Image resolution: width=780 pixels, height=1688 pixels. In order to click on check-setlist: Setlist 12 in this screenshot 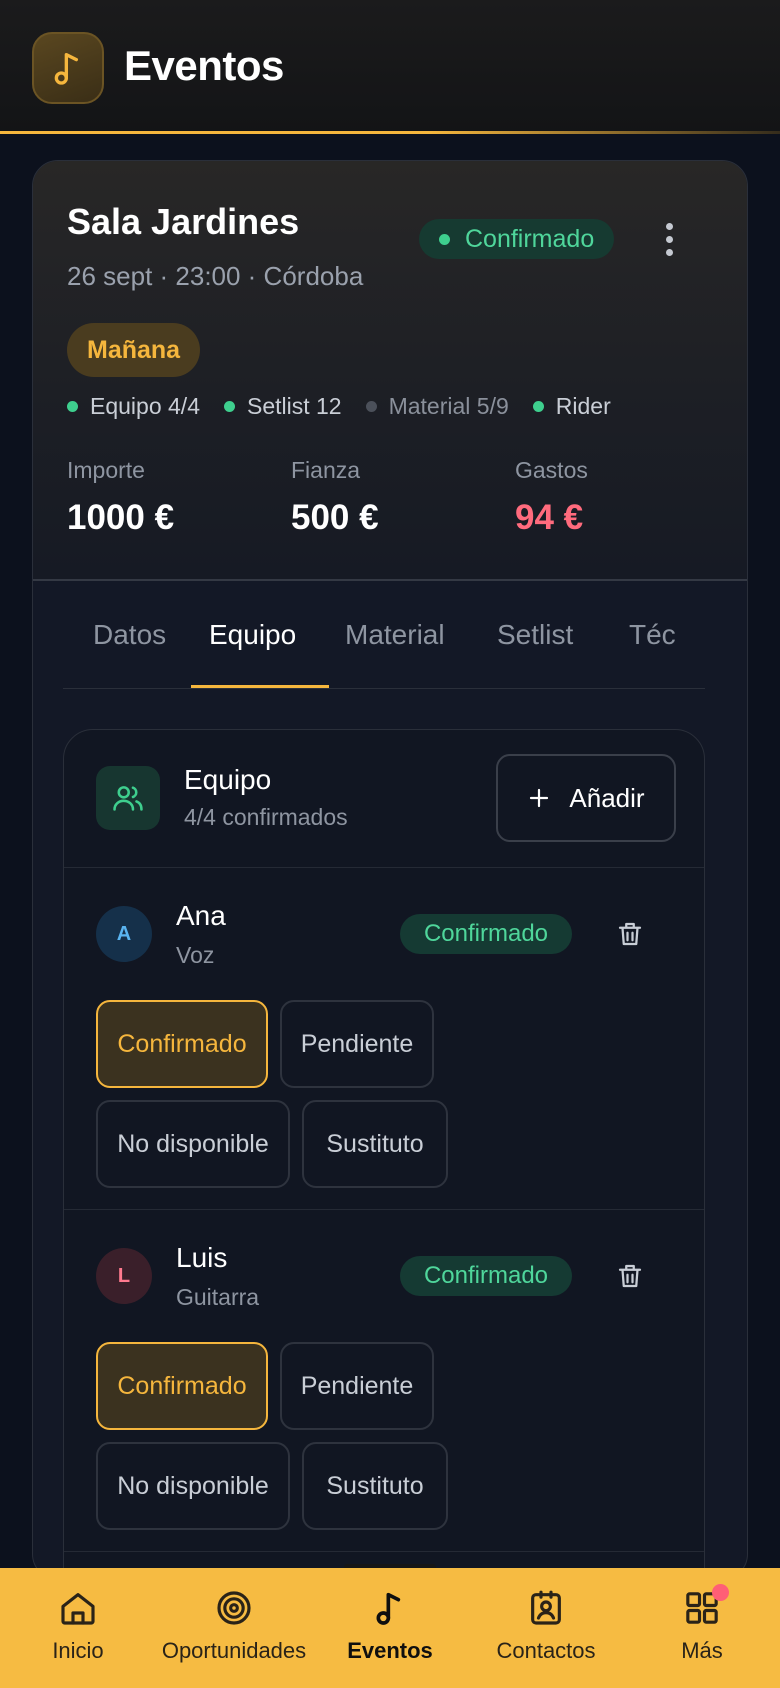, I will do `click(282, 406)`.